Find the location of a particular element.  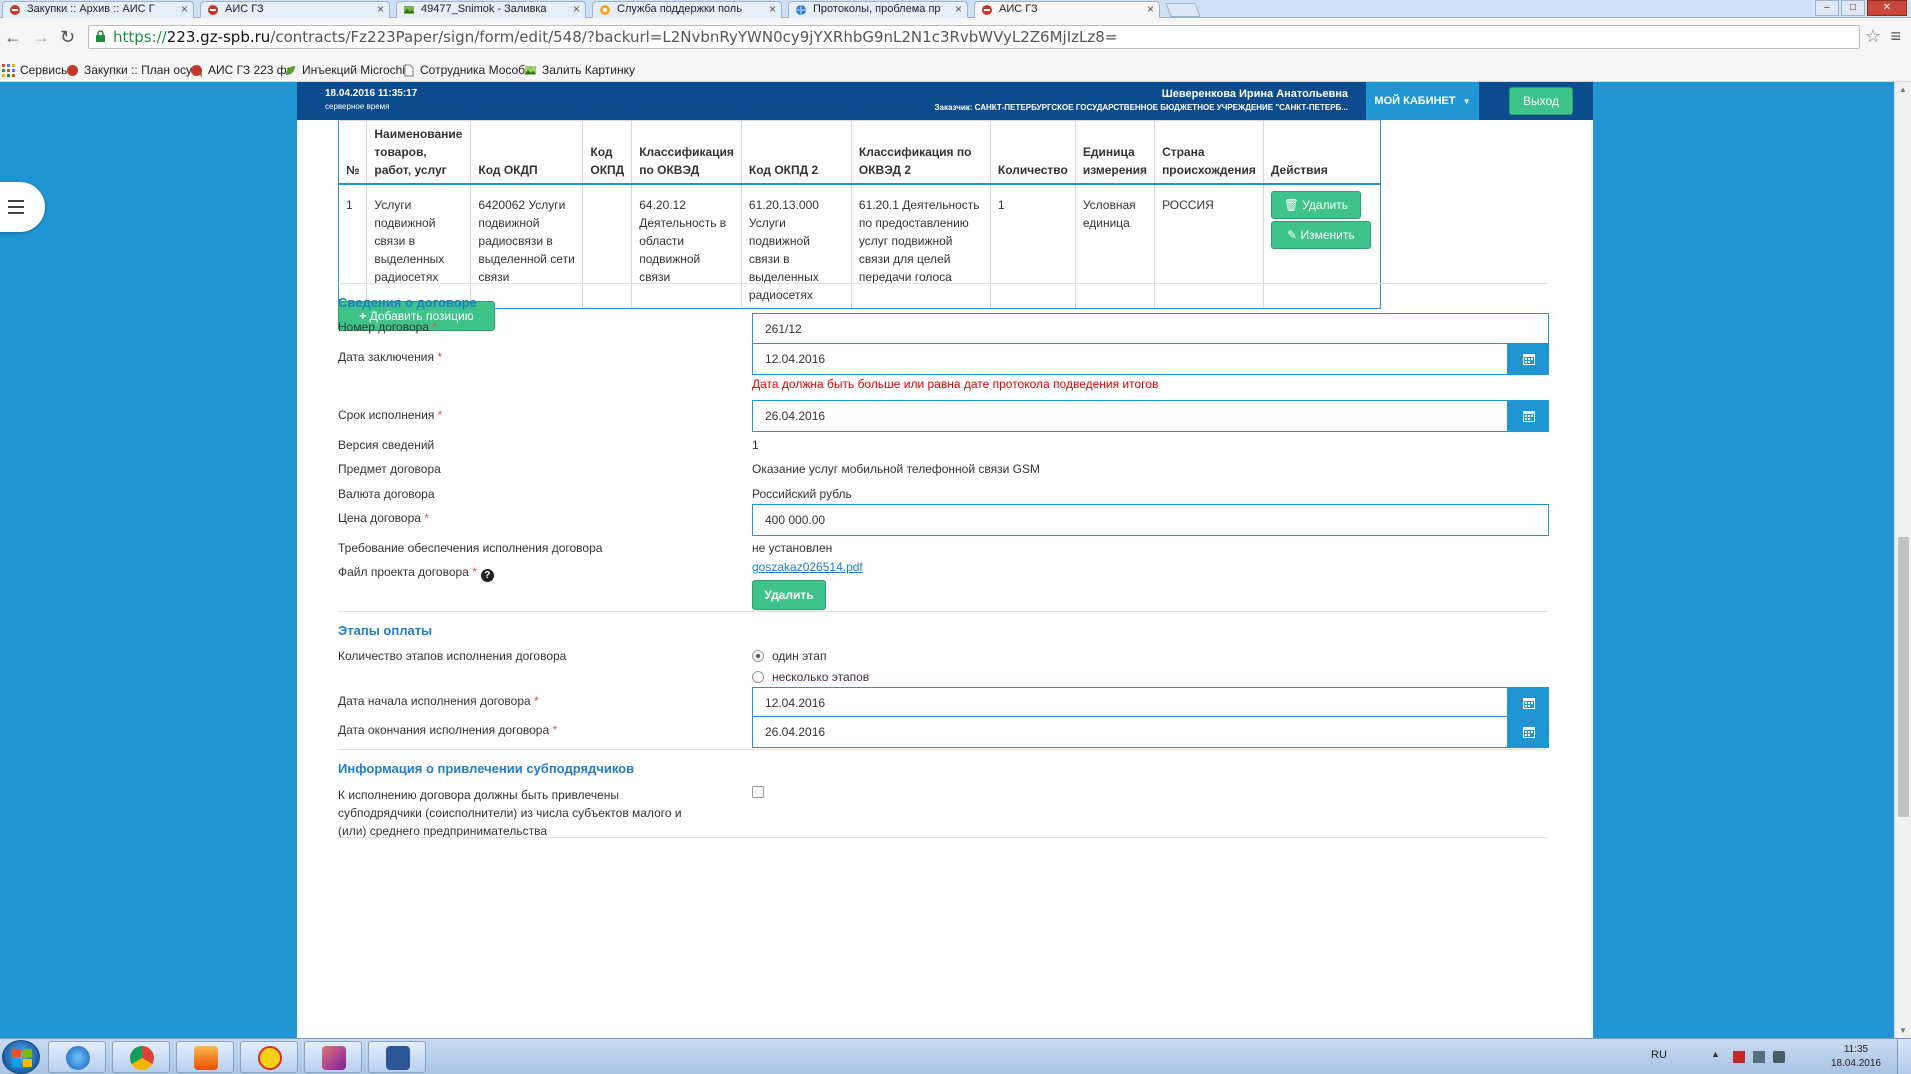

browser-tab-1: Закупки :: Архив :: АИС Г × is located at coordinates (98, 9).